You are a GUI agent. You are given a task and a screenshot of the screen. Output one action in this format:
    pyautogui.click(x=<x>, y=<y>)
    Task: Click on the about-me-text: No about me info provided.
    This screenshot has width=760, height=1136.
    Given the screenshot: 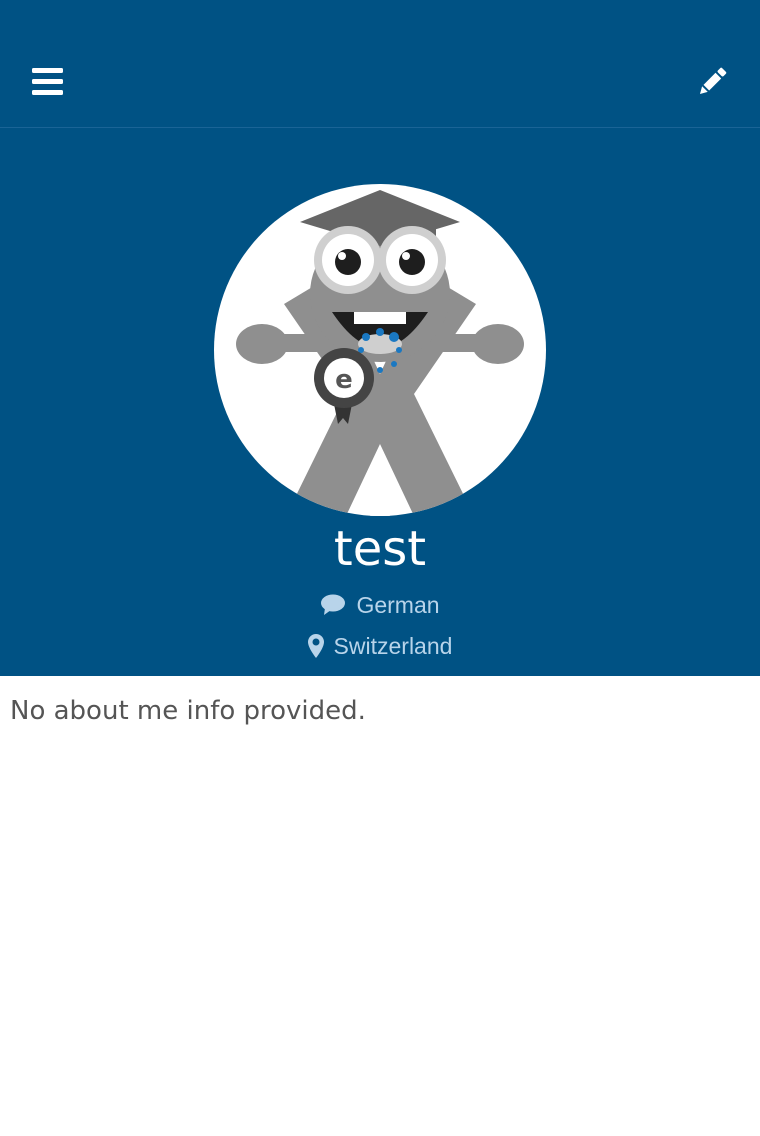 What is the action you would take?
    pyautogui.click(x=188, y=711)
    